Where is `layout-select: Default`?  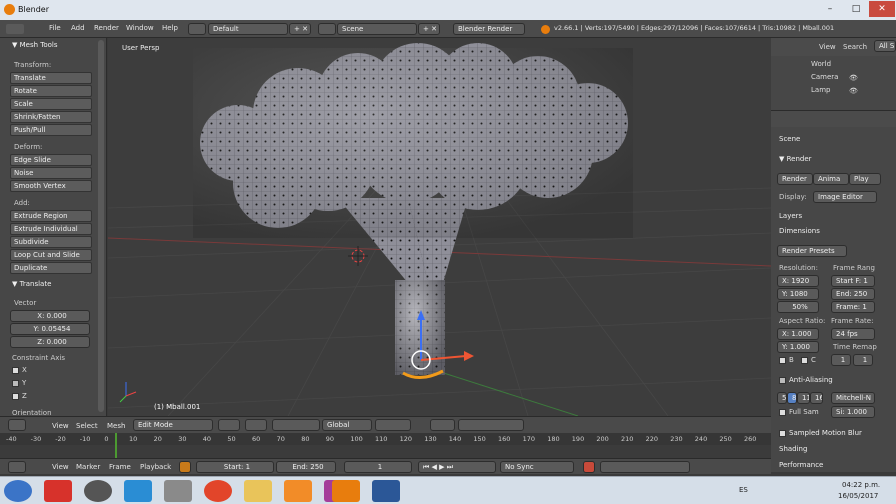 layout-select: Default is located at coordinates (248, 29).